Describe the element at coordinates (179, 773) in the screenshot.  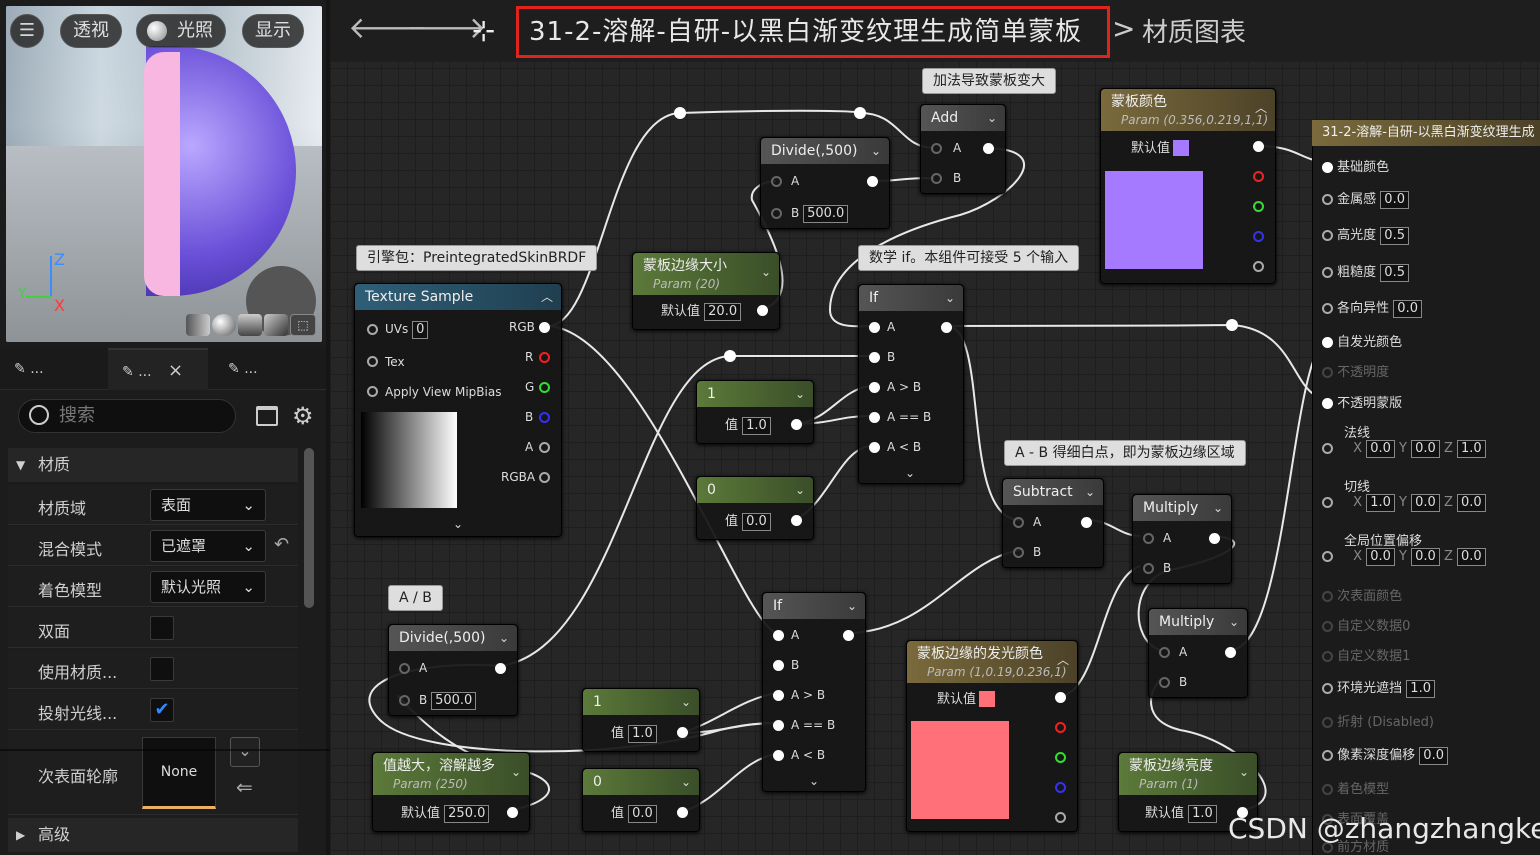
I see `subsurface-profile-picker: None` at that location.